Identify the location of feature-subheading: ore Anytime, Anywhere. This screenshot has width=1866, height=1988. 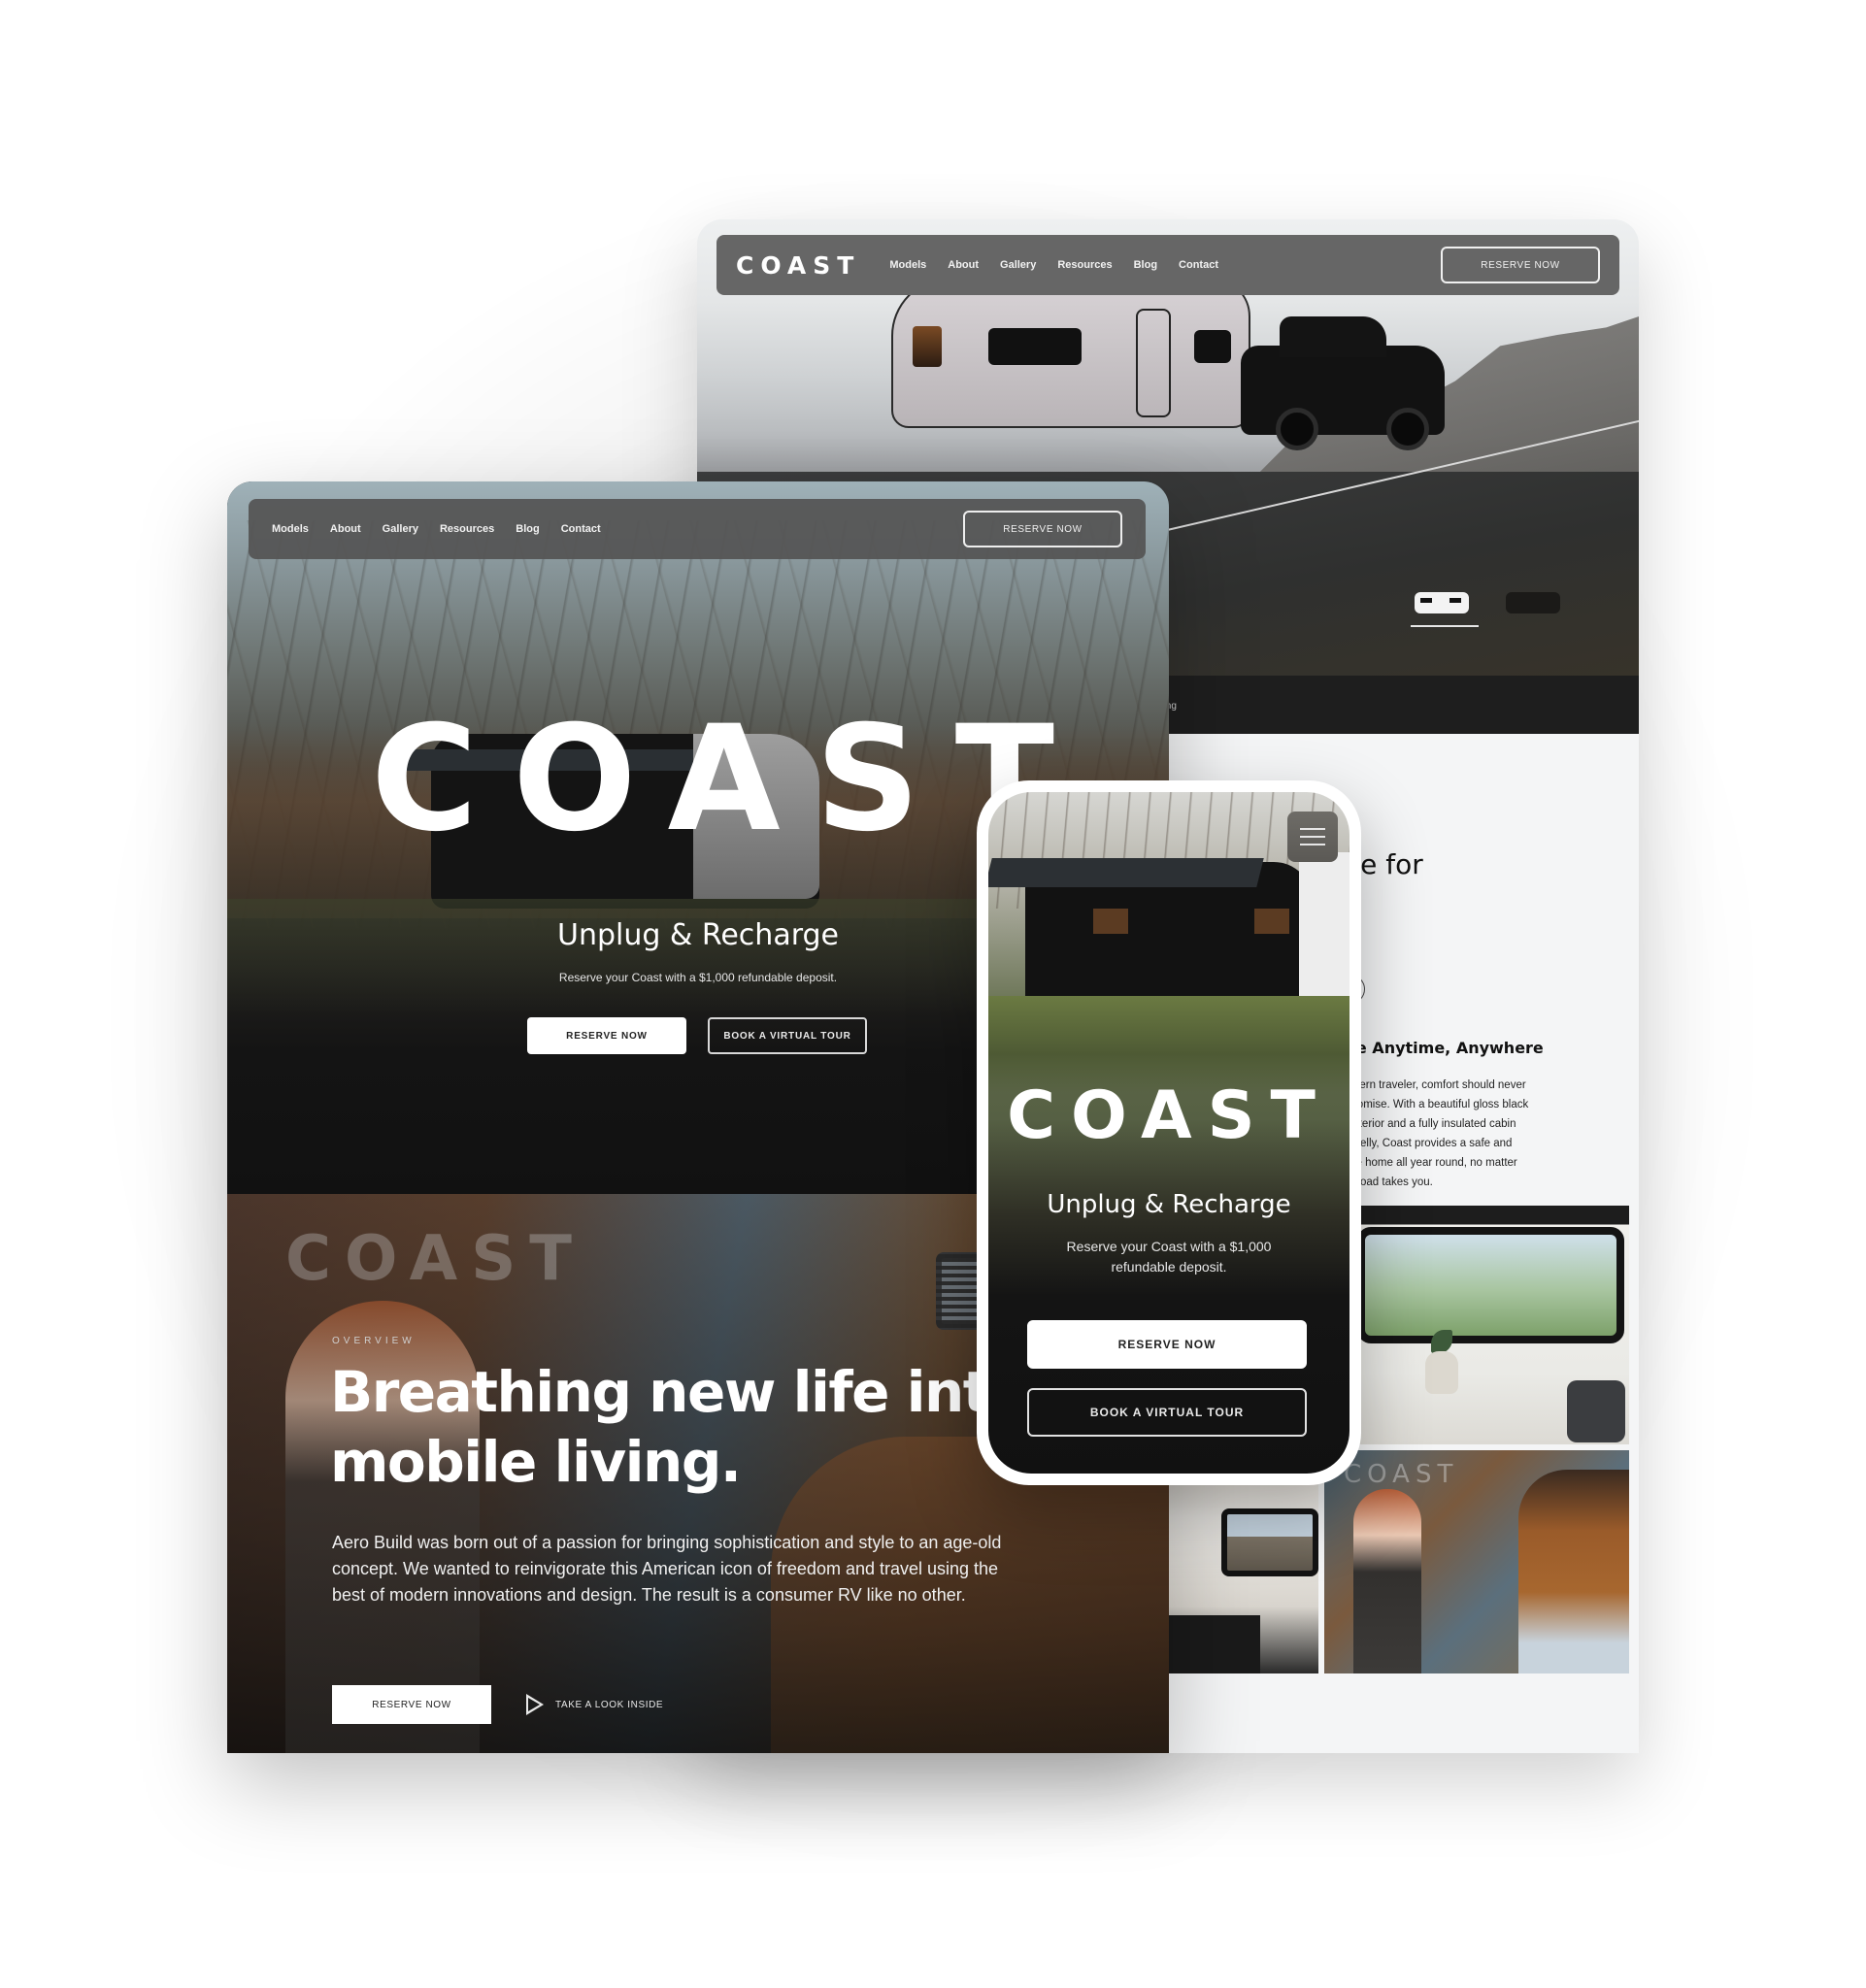
(1441, 1048).